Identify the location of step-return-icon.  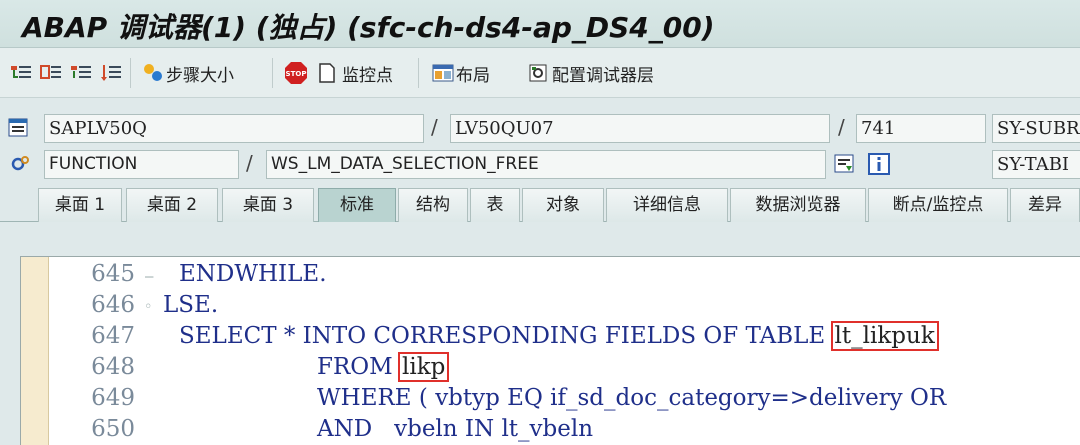
(81, 73).